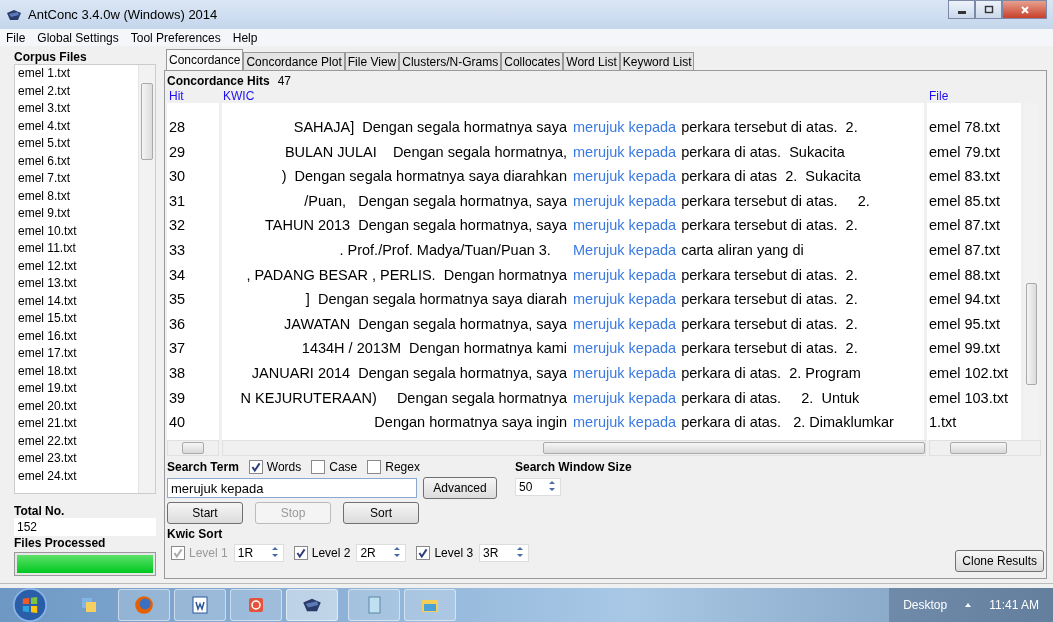 This screenshot has width=1053, height=622. Describe the element at coordinates (78, 476) in the screenshot. I see `corpus-file-item: emel 24.txt` at that location.